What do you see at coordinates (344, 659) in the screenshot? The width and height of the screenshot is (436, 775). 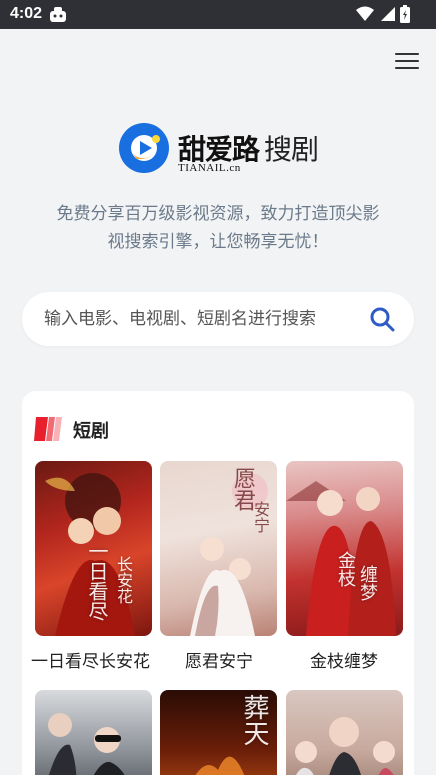 I see `drama-title-3: 金枝缠梦` at bounding box center [344, 659].